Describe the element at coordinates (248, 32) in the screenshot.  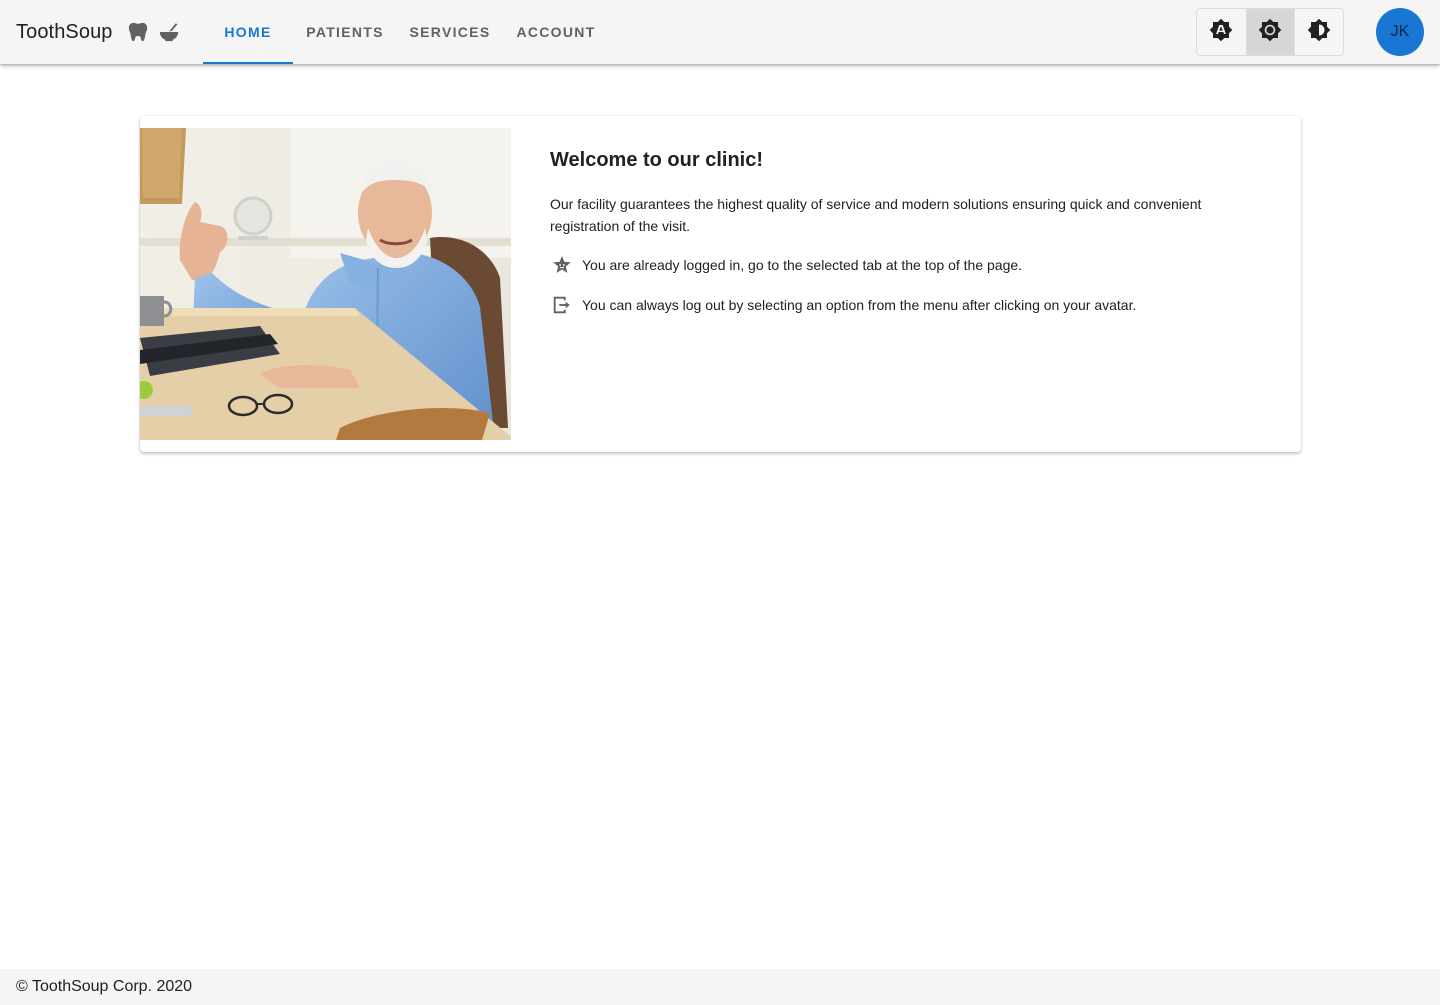
I see `tab-home: HOME` at that location.